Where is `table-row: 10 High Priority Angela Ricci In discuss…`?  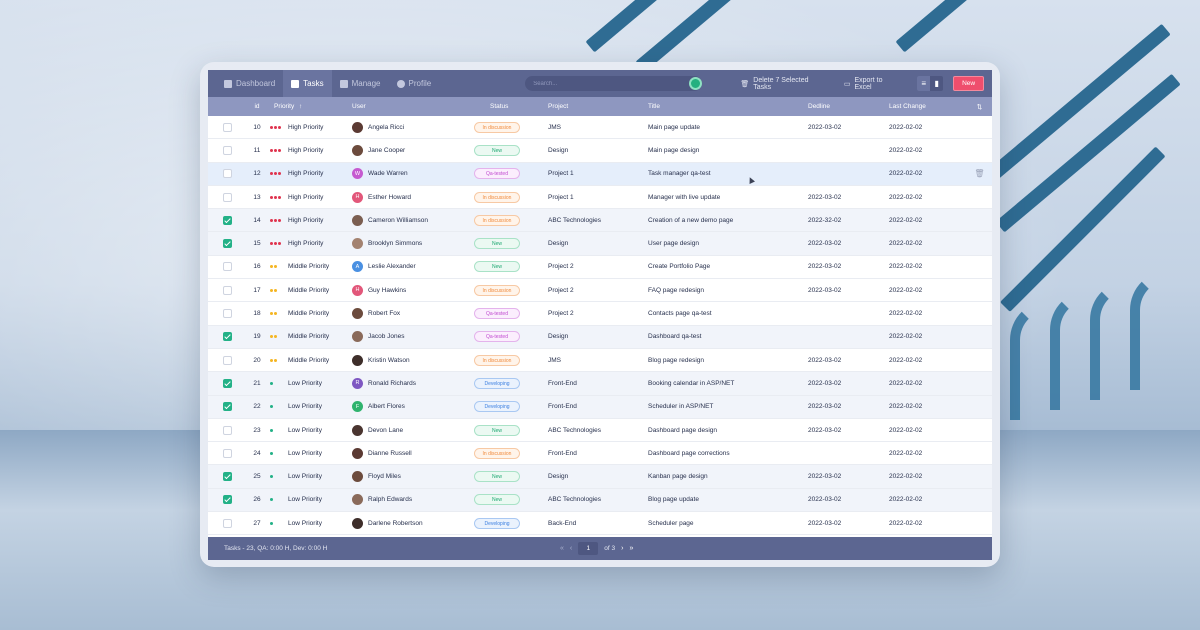 table-row: 10 High Priority Angela Ricci In discuss… is located at coordinates (600, 128).